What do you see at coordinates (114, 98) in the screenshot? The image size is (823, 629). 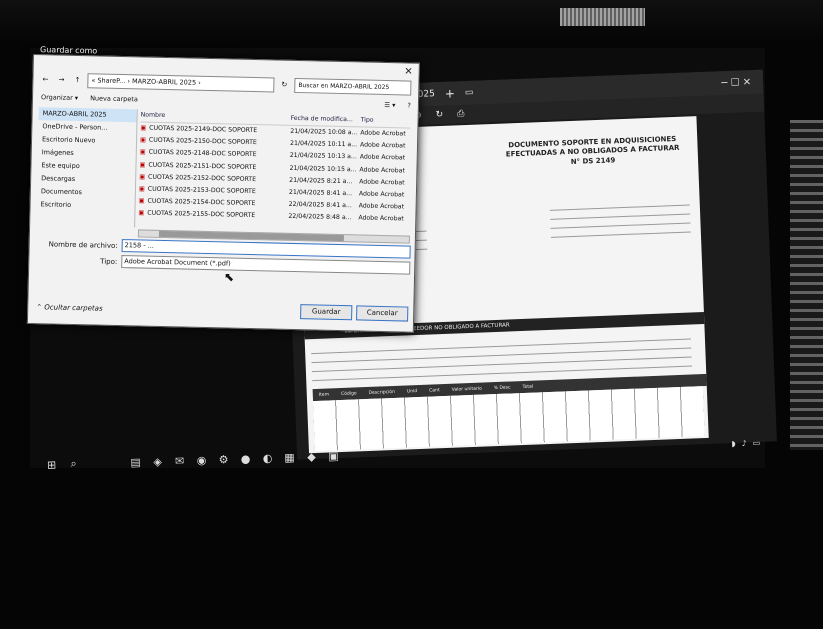 I see `new-folder-button: Nueva carpeta` at bounding box center [114, 98].